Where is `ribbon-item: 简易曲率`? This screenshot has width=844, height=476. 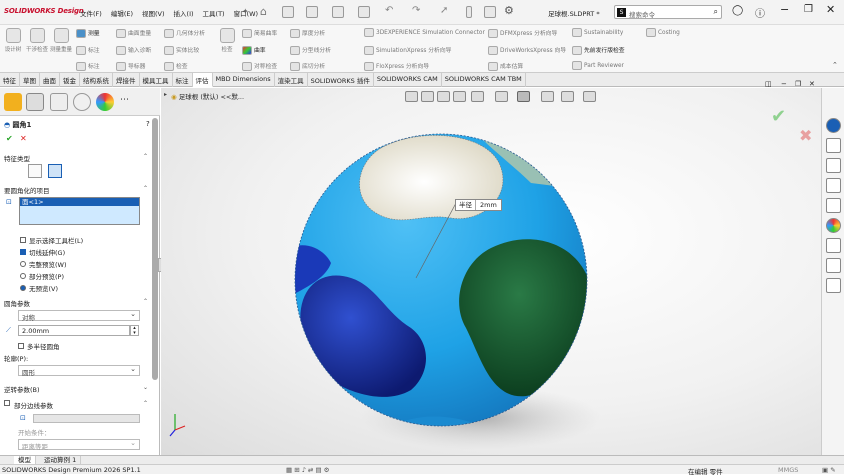
ribbon-item: 简易曲率 is located at coordinates (259, 33).